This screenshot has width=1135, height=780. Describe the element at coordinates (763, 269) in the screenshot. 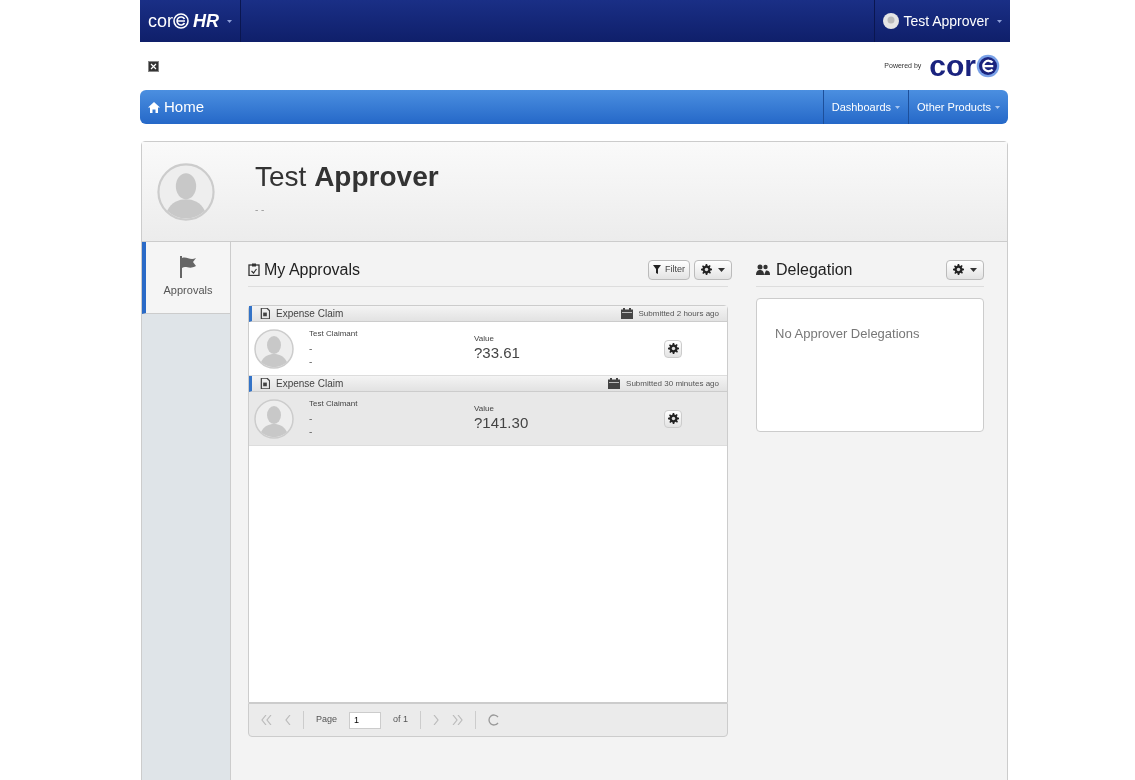

I see `users-icon` at that location.